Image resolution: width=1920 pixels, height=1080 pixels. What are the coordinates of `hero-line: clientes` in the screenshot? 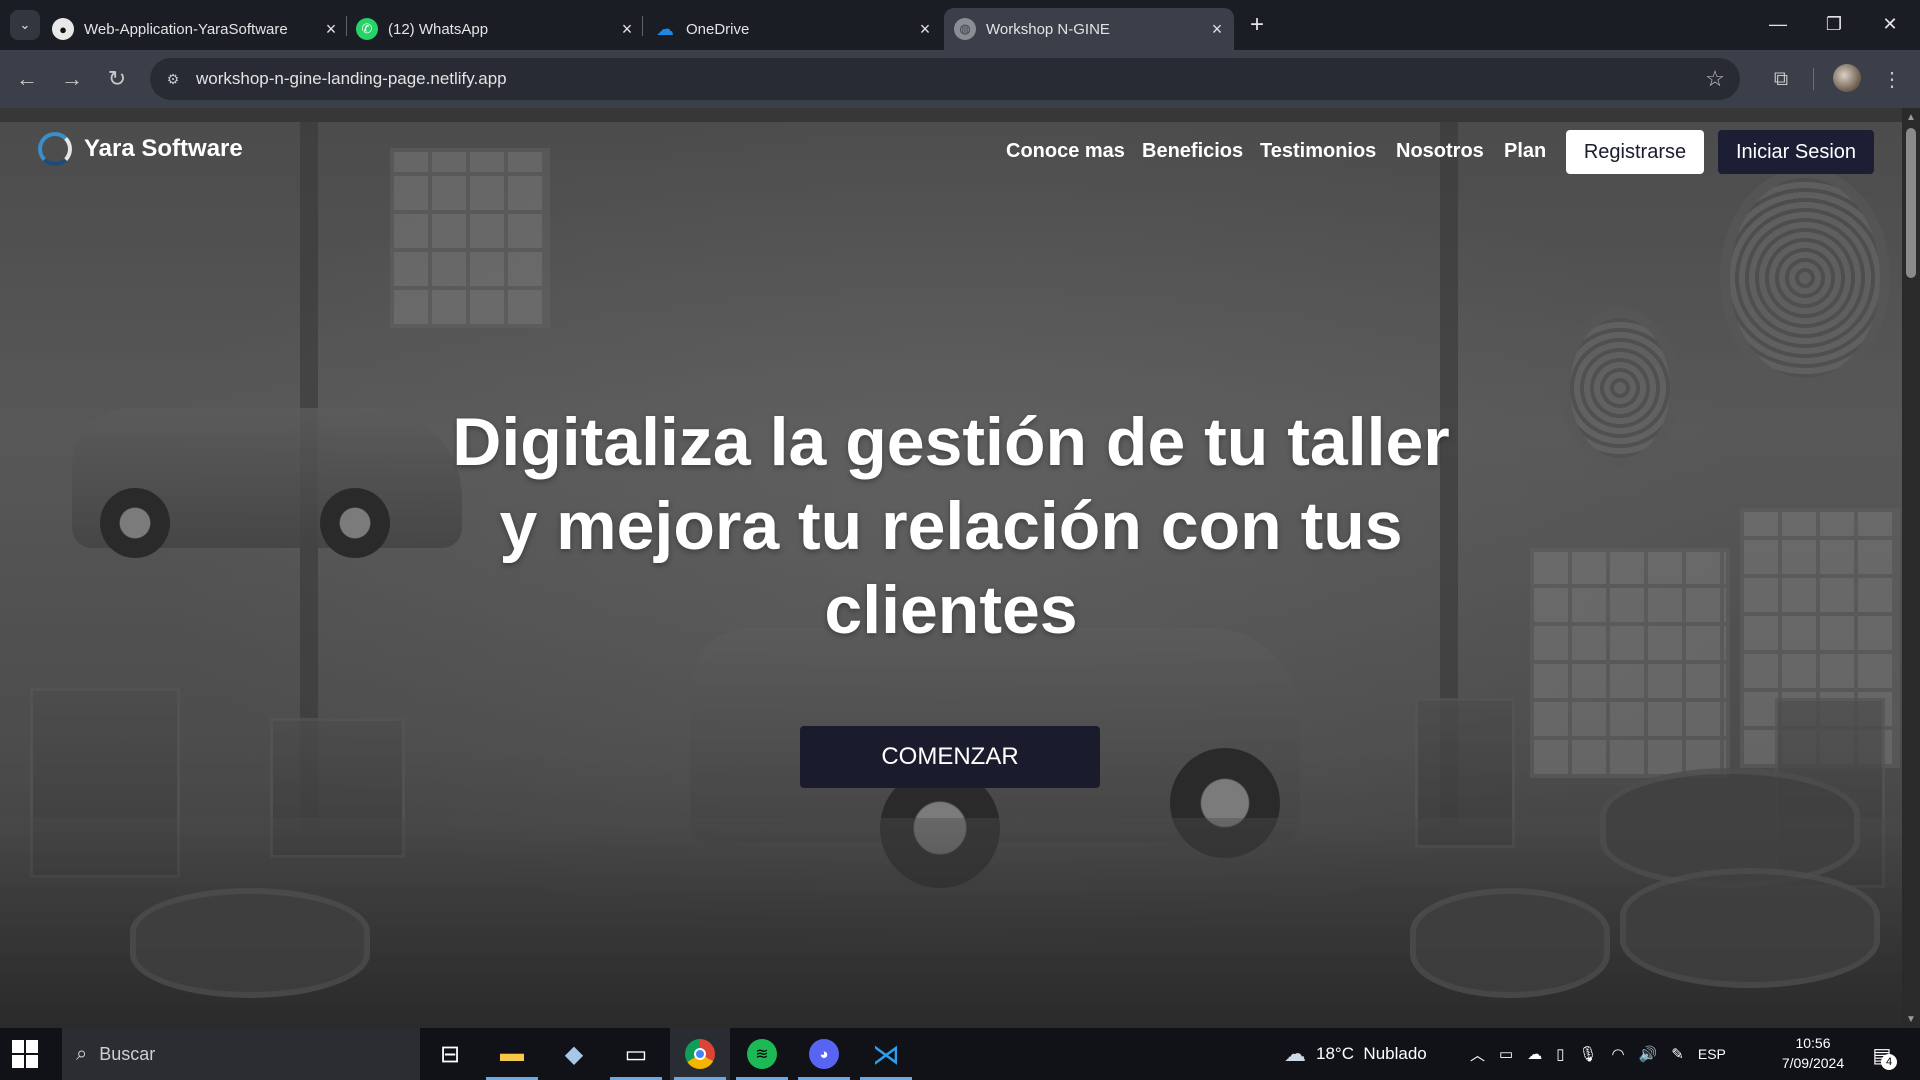 It's located at (951, 610).